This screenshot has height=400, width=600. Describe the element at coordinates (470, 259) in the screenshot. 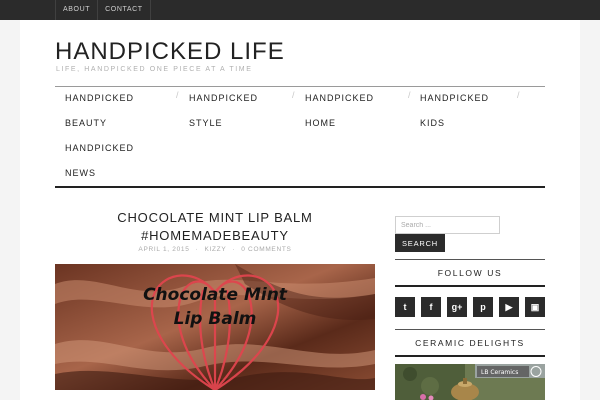

I see `follow-top-divider` at that location.